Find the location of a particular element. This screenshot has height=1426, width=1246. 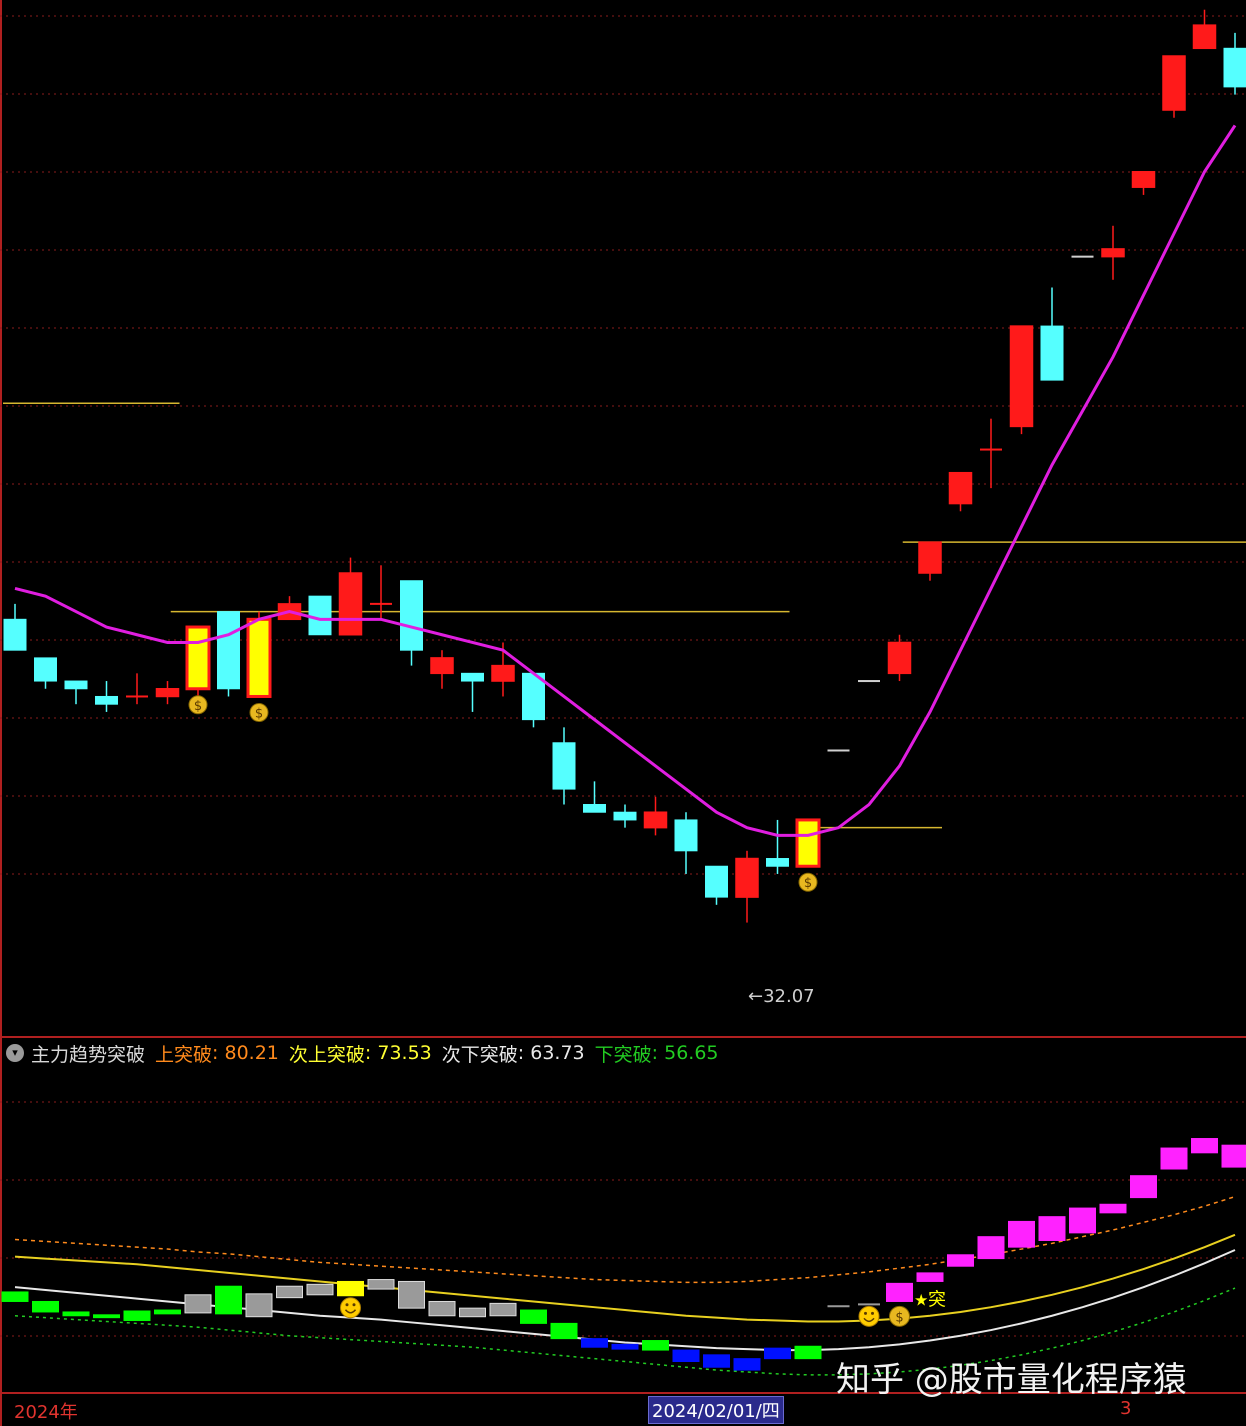

low-price-label: ←32.07 is located at coordinates (781, 996).